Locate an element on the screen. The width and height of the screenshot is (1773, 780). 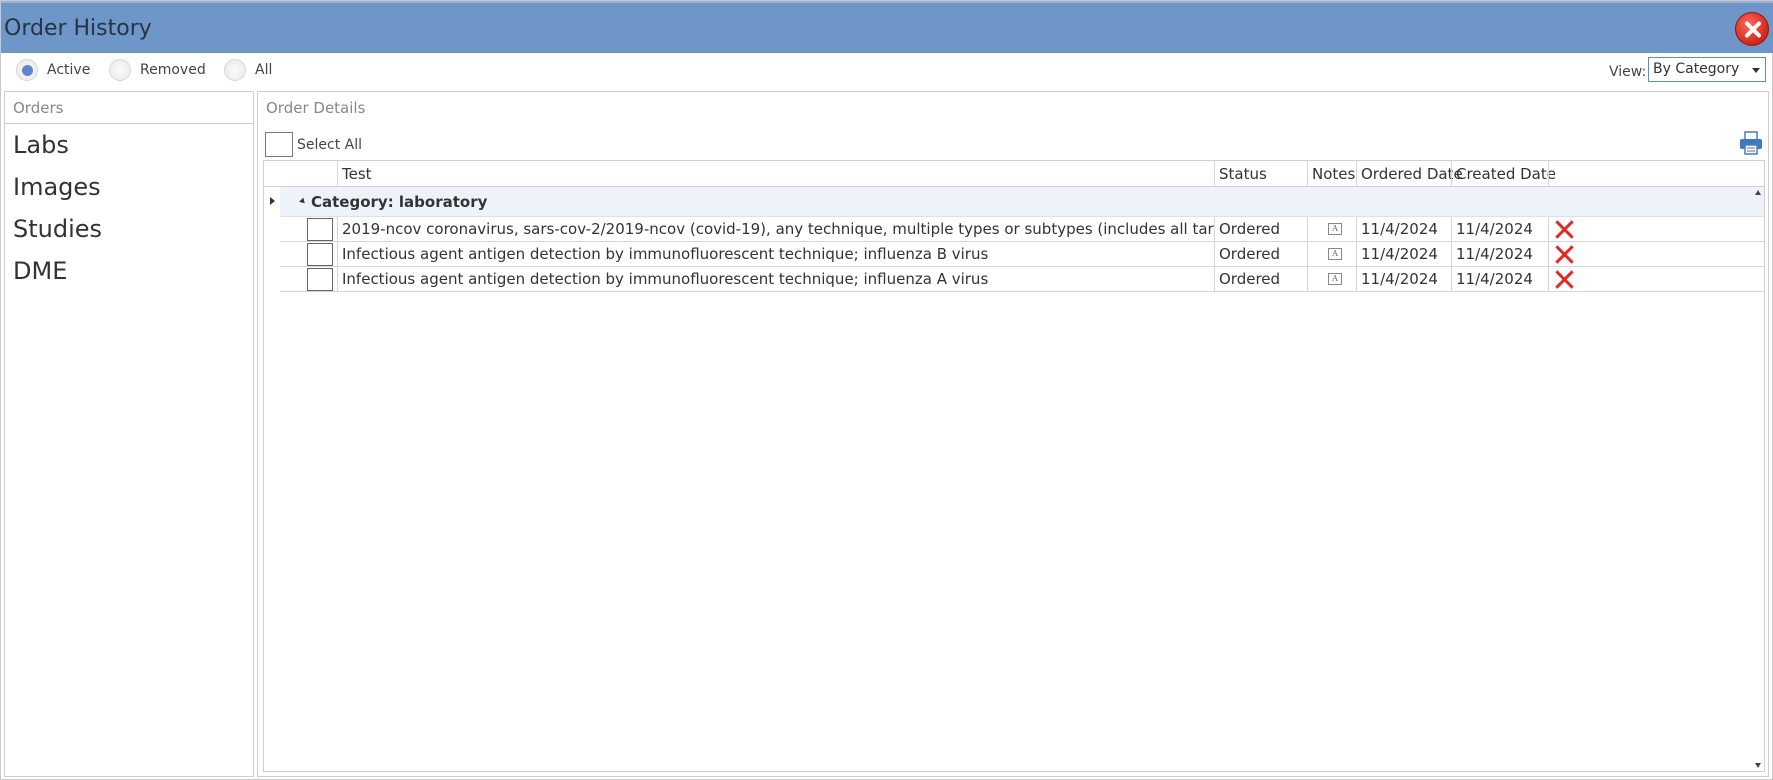
column-test: Test is located at coordinates (775, 174).